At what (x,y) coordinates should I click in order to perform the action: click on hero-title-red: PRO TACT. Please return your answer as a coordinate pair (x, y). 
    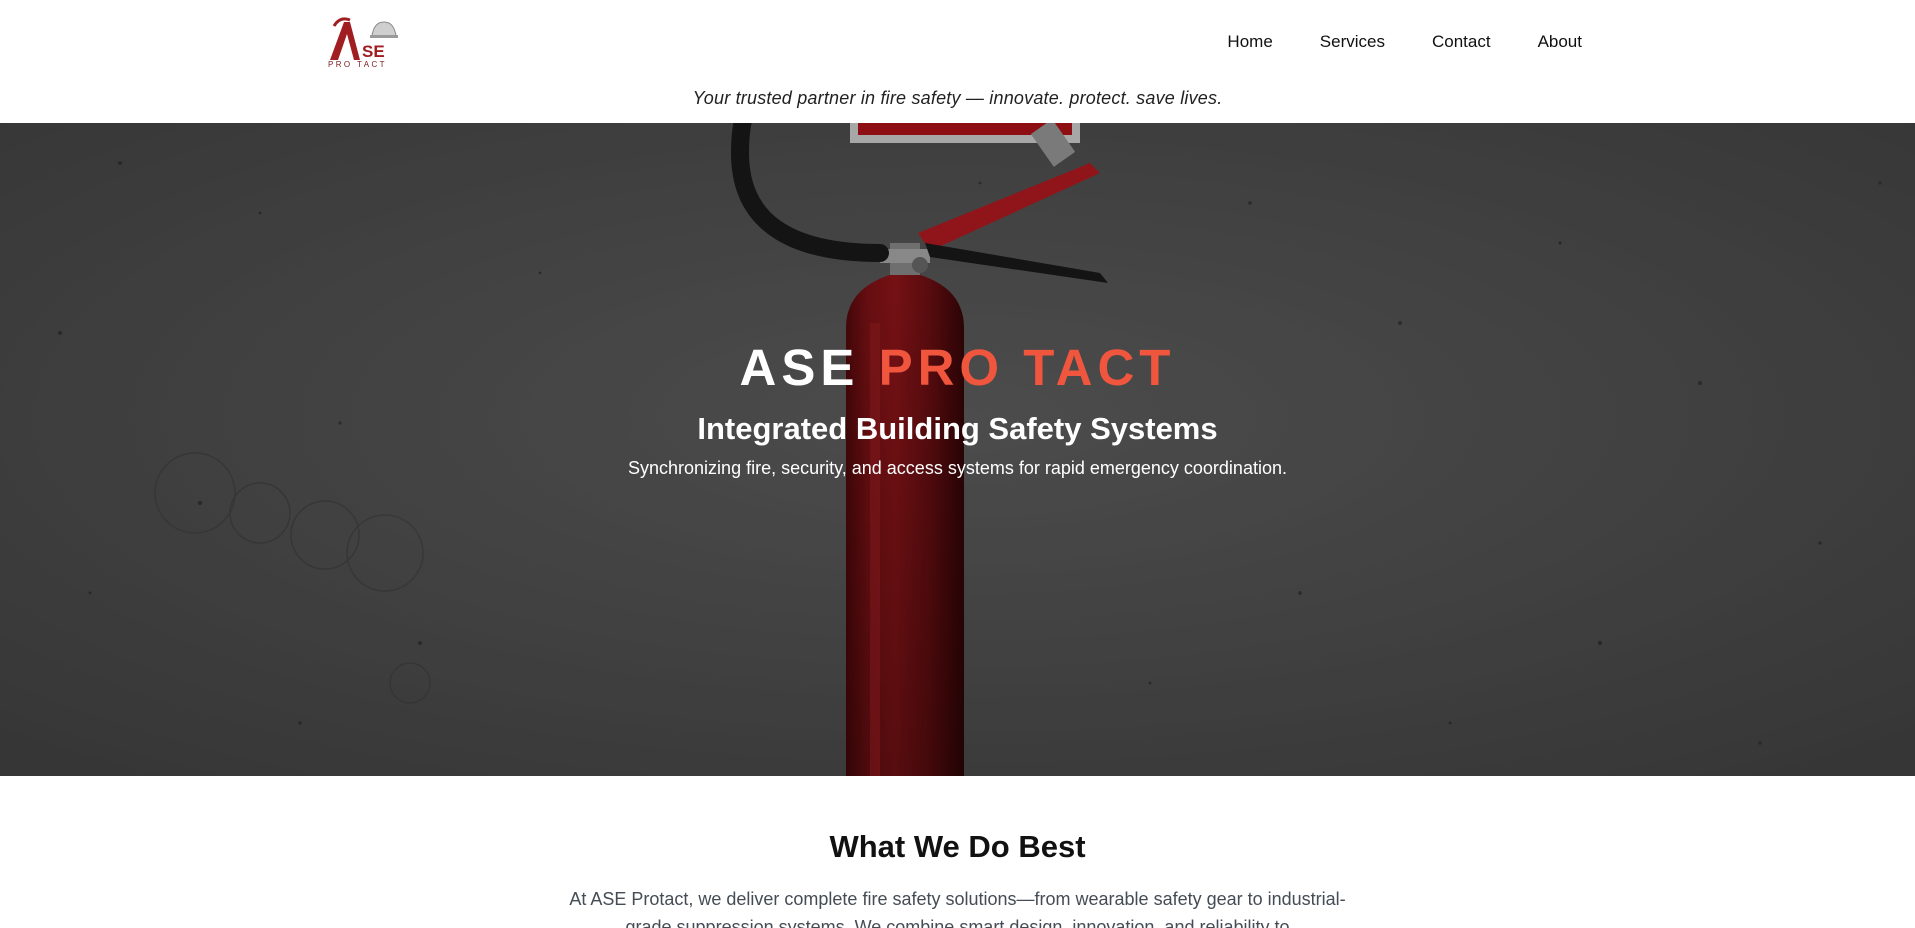
    Looking at the image, I should click on (1027, 367).